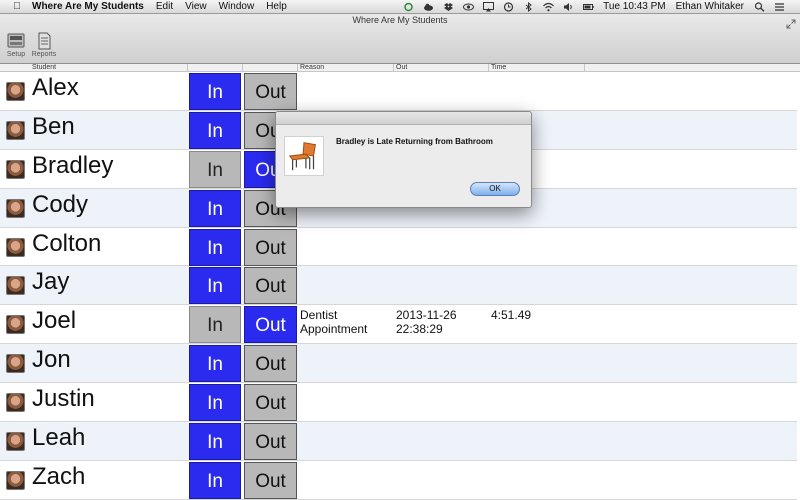 The height and width of the screenshot is (500, 800). Describe the element at coordinates (400, 20) in the screenshot. I see `window-title: Where Are My Students` at that location.